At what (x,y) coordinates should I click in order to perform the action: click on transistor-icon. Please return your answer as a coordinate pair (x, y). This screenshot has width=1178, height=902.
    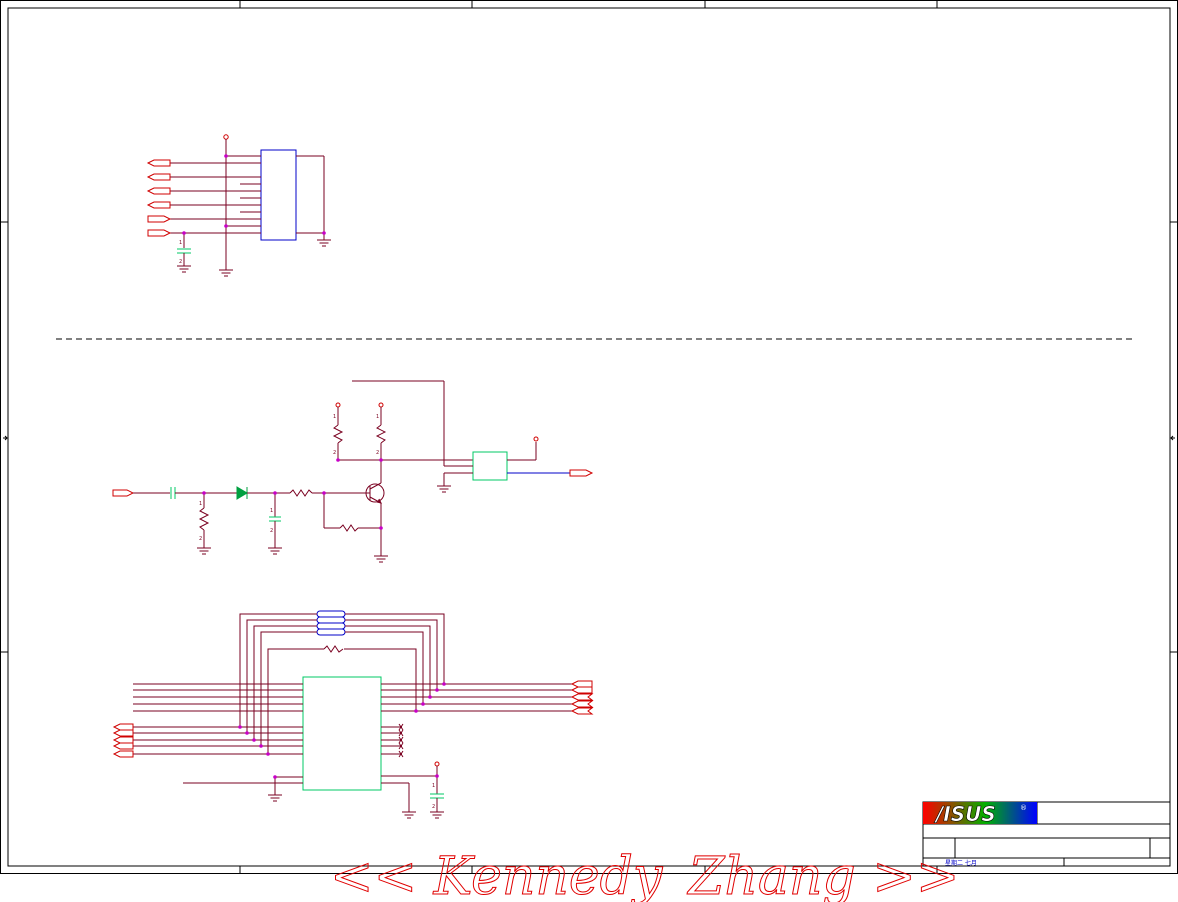
    Looking at the image, I should click on (375, 493).